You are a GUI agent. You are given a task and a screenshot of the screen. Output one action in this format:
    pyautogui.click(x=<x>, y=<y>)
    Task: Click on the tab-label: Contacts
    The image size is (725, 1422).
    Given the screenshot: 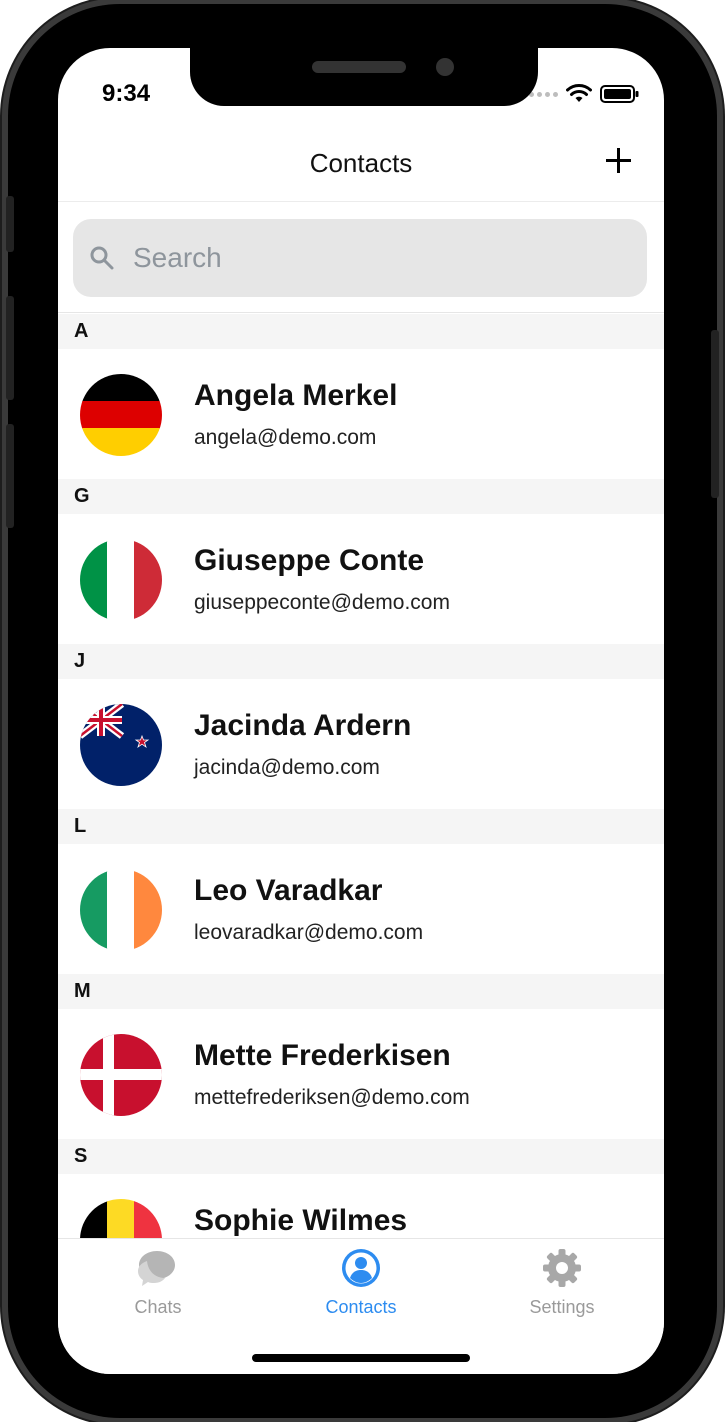 What is the action you would take?
    pyautogui.click(x=361, y=1307)
    